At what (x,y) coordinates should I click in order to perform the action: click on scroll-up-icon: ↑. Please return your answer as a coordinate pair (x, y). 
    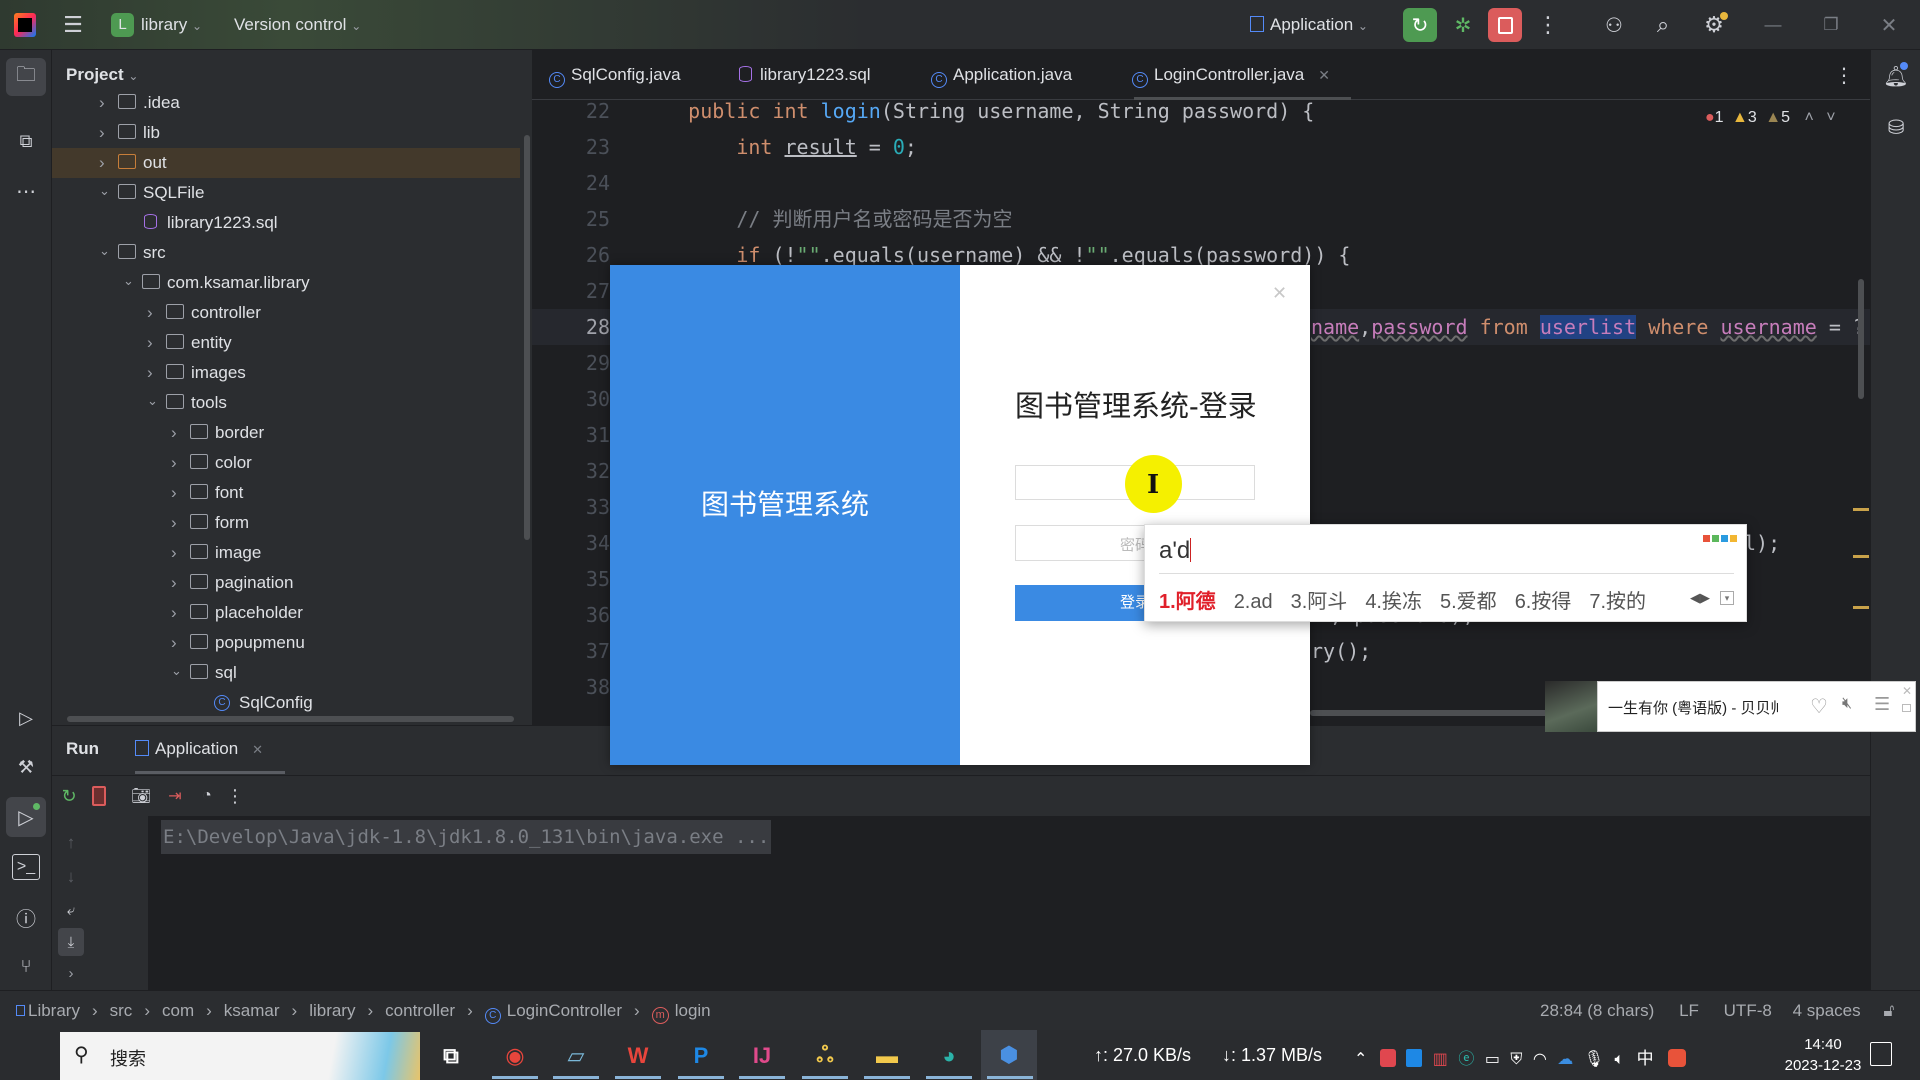
    Looking at the image, I should click on (71, 843).